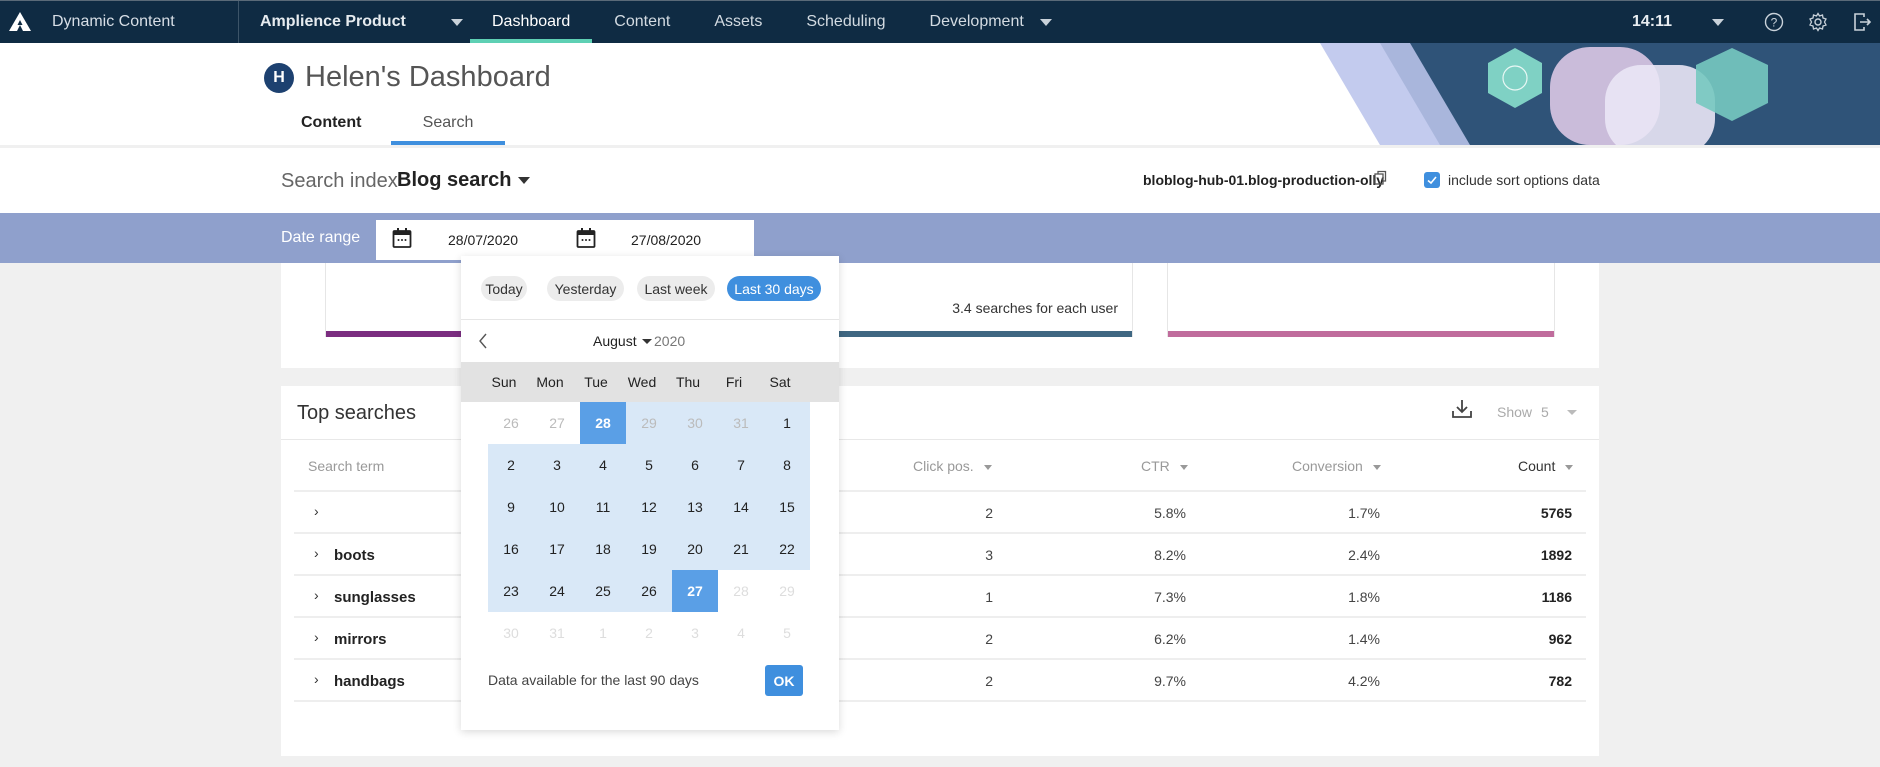 Image resolution: width=1880 pixels, height=767 pixels. I want to click on calendar-day: 19, so click(649, 549).